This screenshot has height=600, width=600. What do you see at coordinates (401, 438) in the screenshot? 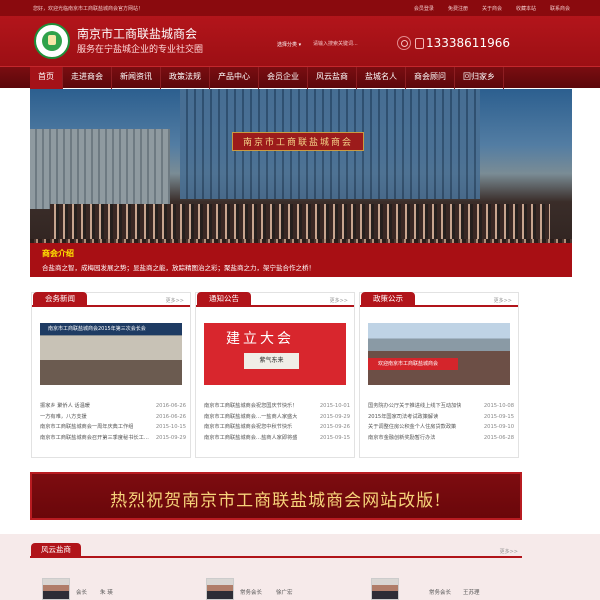
I see `item-title: 南京市金融创新奖励暂行办法` at bounding box center [401, 438].